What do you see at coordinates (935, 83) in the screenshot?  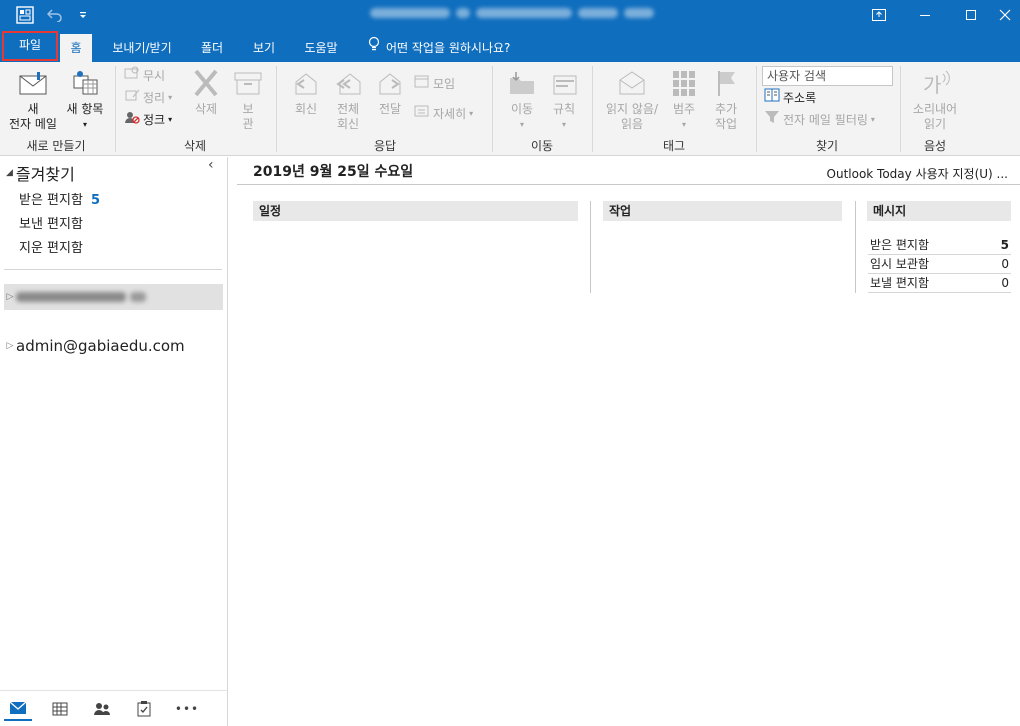 I see `read-aloud-icon: 가` at bounding box center [935, 83].